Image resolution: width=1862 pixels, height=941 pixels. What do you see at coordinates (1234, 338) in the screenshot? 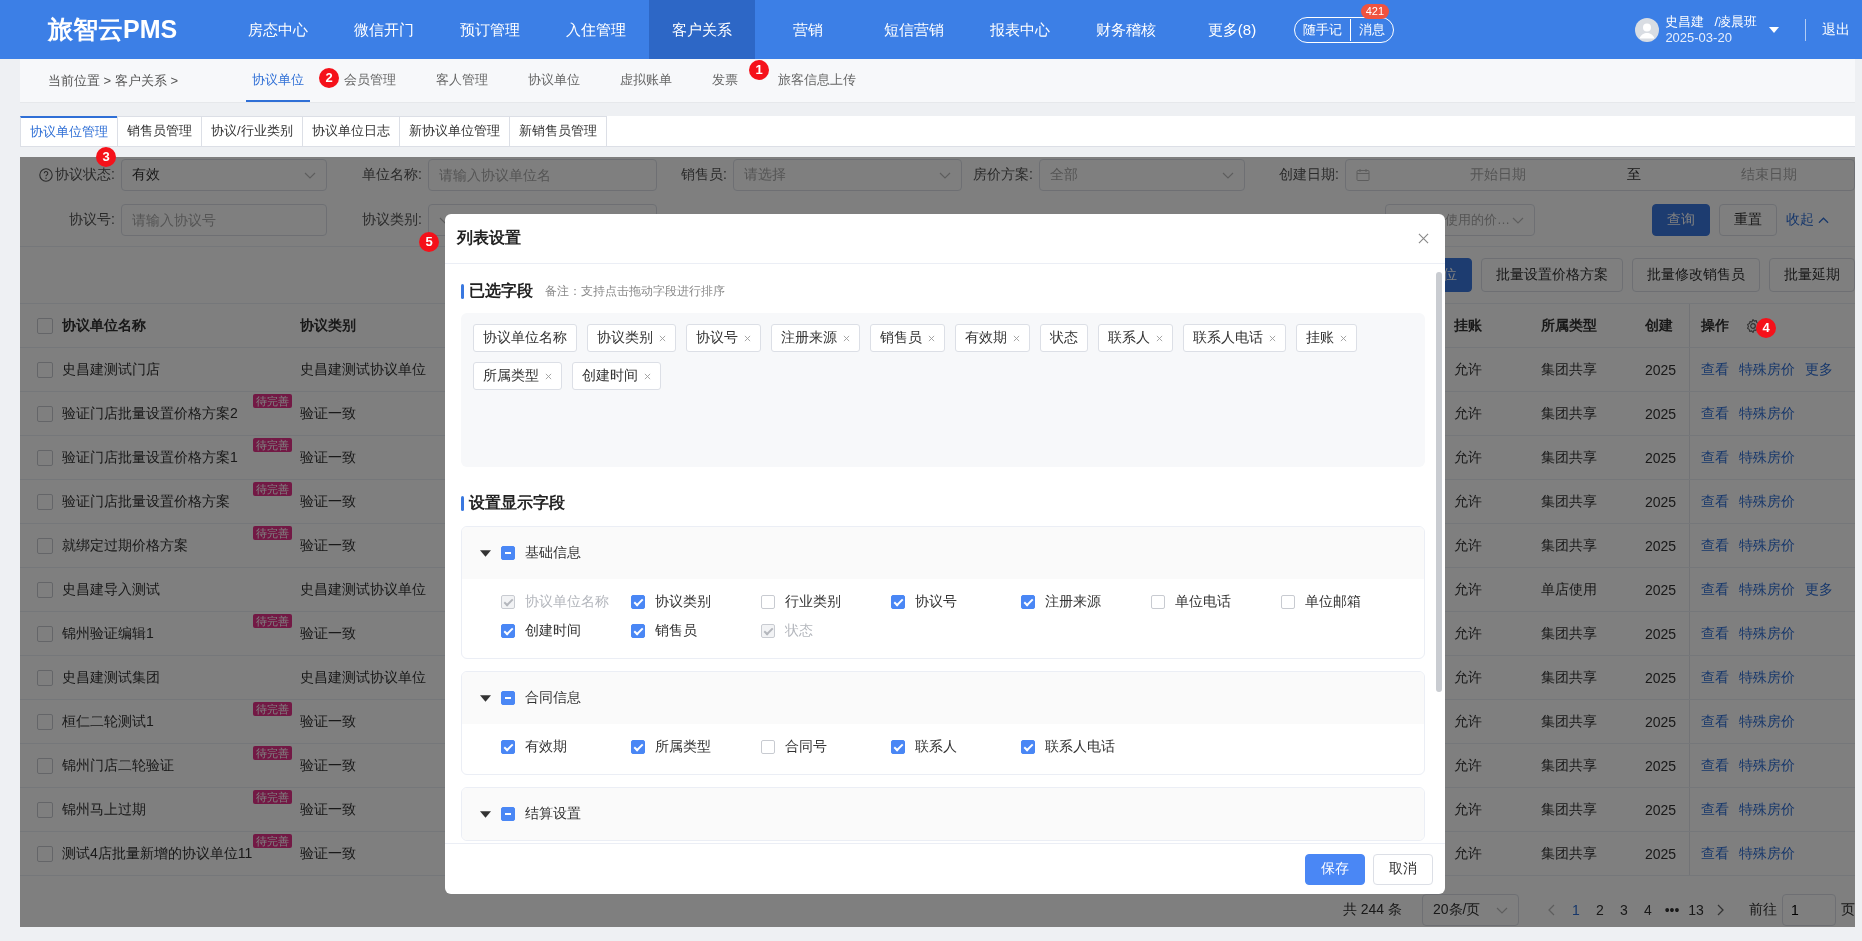
I see `field-chip: 联系人电话` at bounding box center [1234, 338].